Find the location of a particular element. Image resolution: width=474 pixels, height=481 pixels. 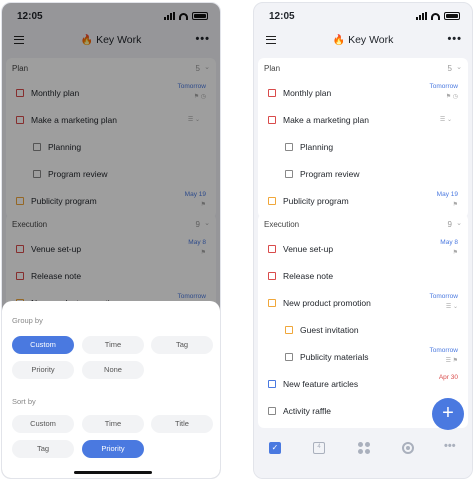

tab-tasks-checkbox-icon: ✓ is located at coordinates (275, 448).